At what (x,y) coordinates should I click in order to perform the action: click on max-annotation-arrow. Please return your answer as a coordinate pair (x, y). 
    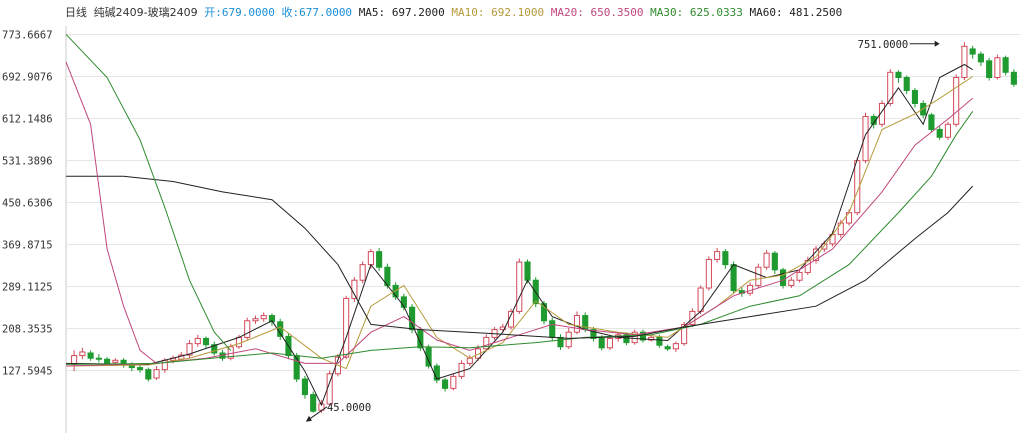
    Looking at the image, I should click on (937, 43).